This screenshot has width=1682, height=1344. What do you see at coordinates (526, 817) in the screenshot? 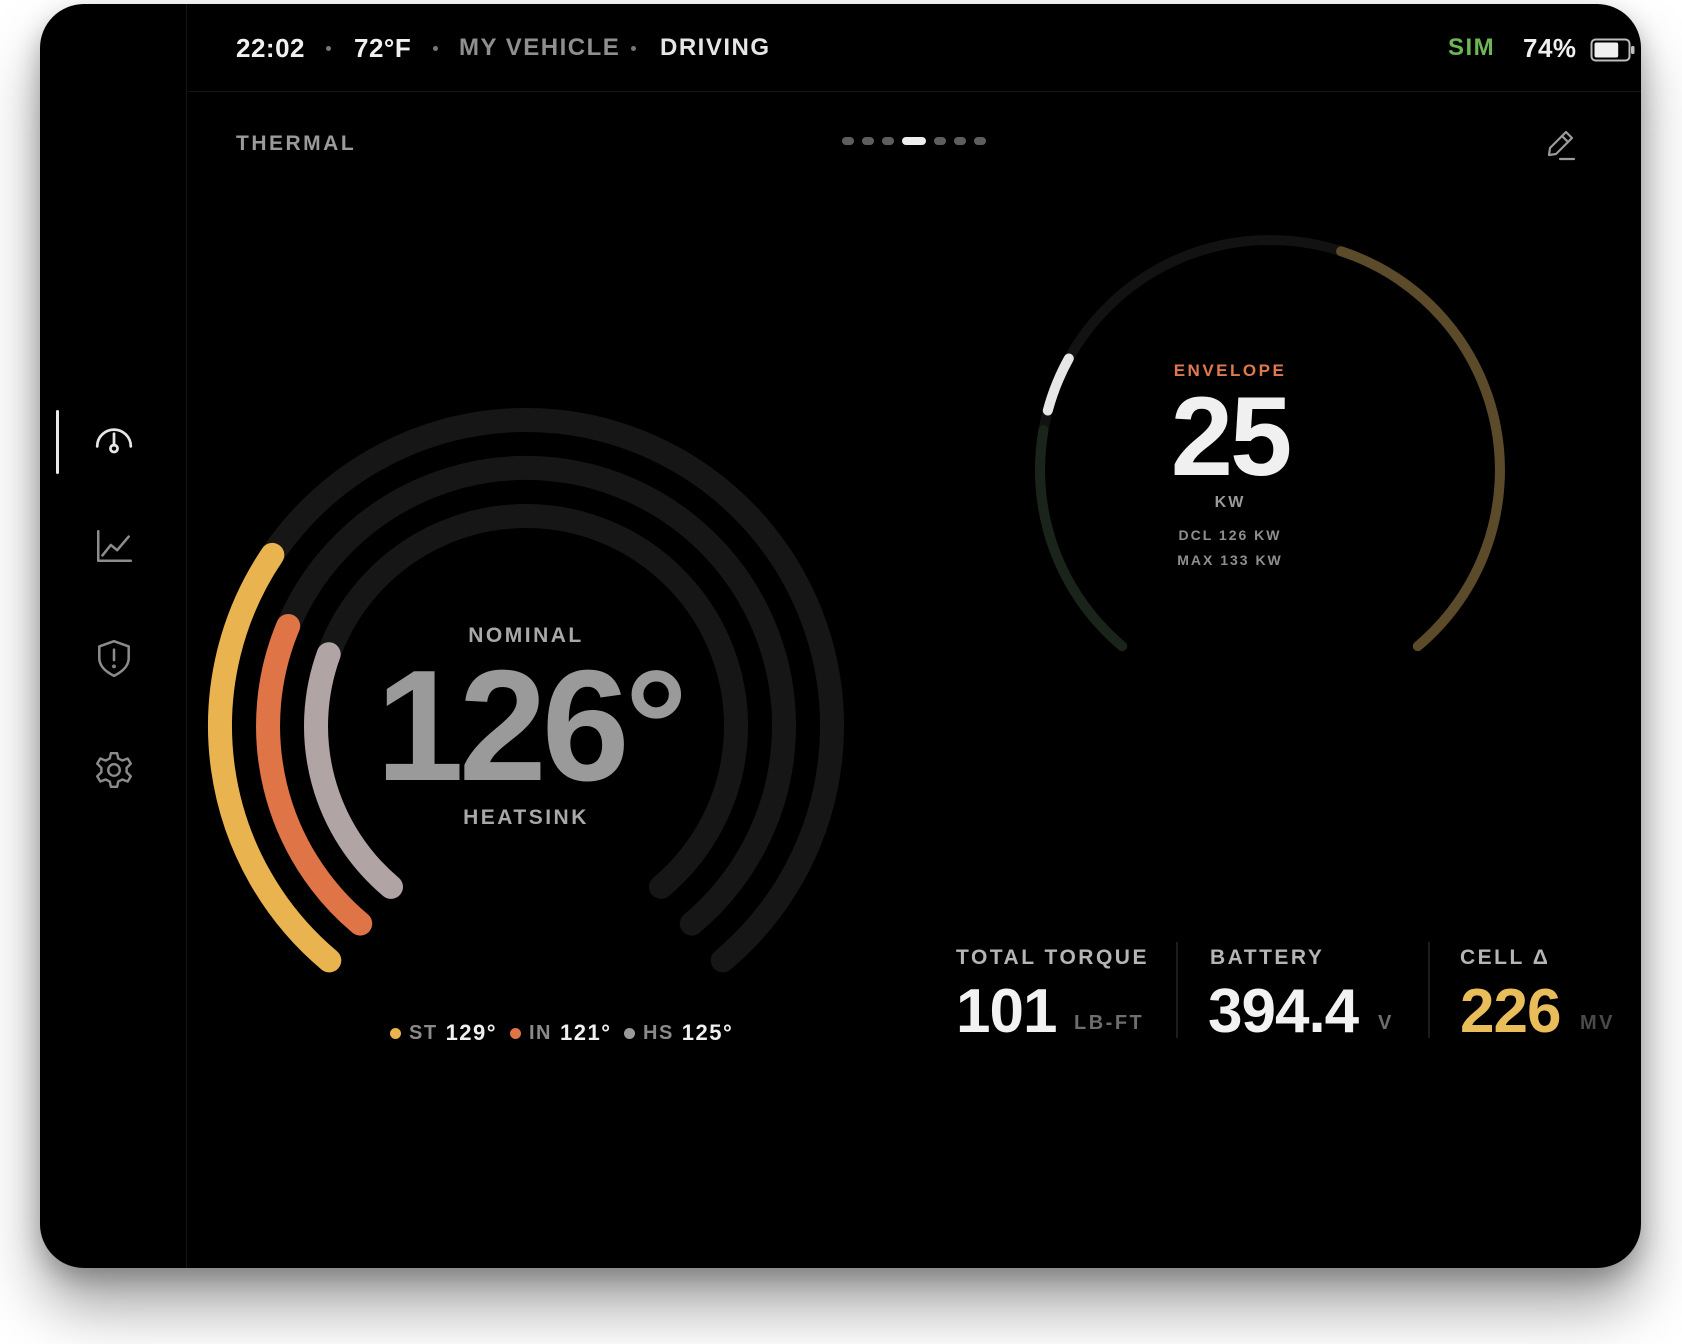
I see `thermal-gauge-label: HEATSINK` at bounding box center [526, 817].